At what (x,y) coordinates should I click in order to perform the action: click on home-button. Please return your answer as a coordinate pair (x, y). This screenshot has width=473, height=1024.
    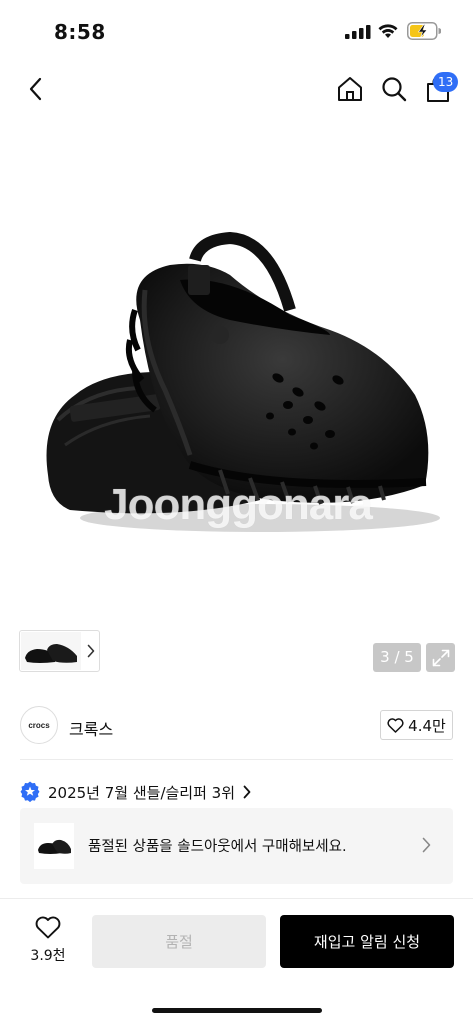
    Looking at the image, I should click on (350, 89).